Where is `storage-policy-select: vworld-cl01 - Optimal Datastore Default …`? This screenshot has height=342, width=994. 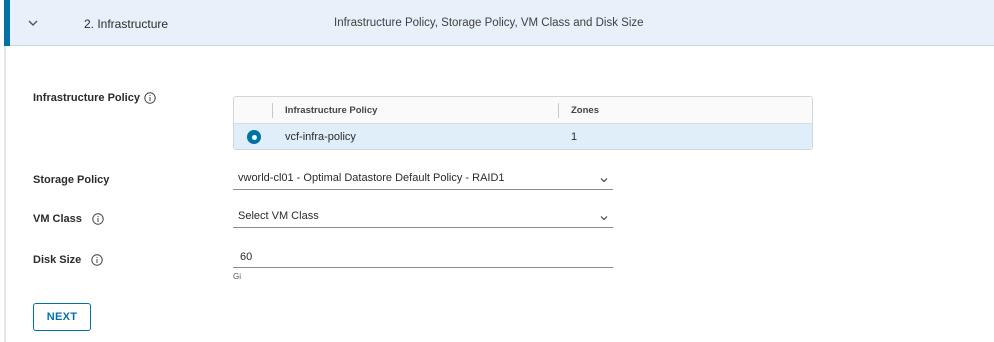 storage-policy-select: vworld-cl01 - Optimal Datastore Default … is located at coordinates (423, 180).